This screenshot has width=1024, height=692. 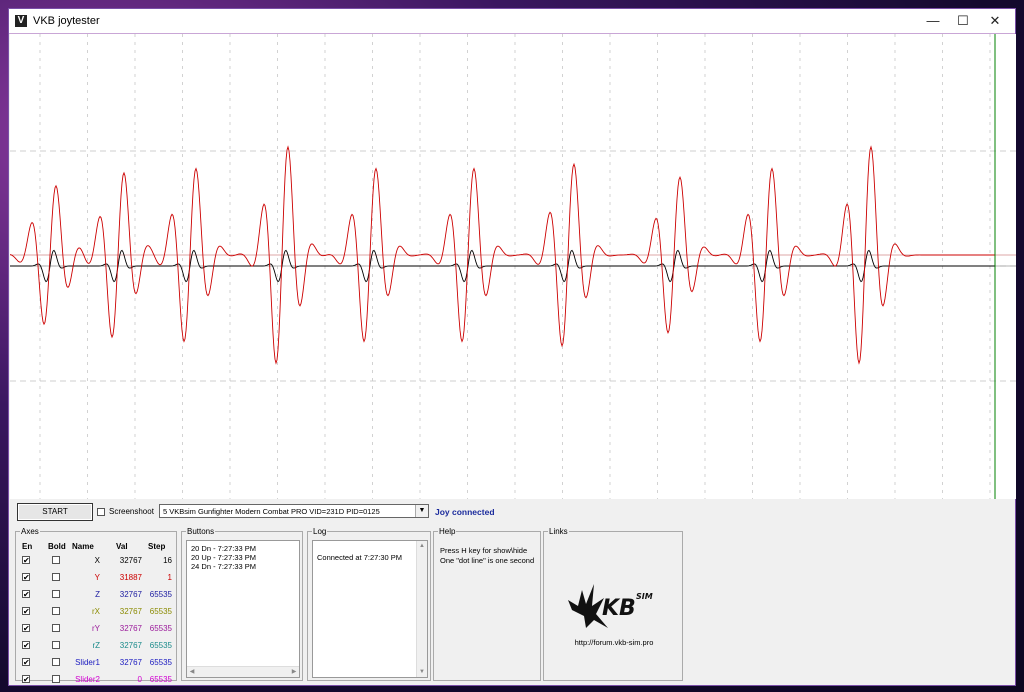 I want to click on help-line-dotline: One "dot line" is one second, so click(x=487, y=560).